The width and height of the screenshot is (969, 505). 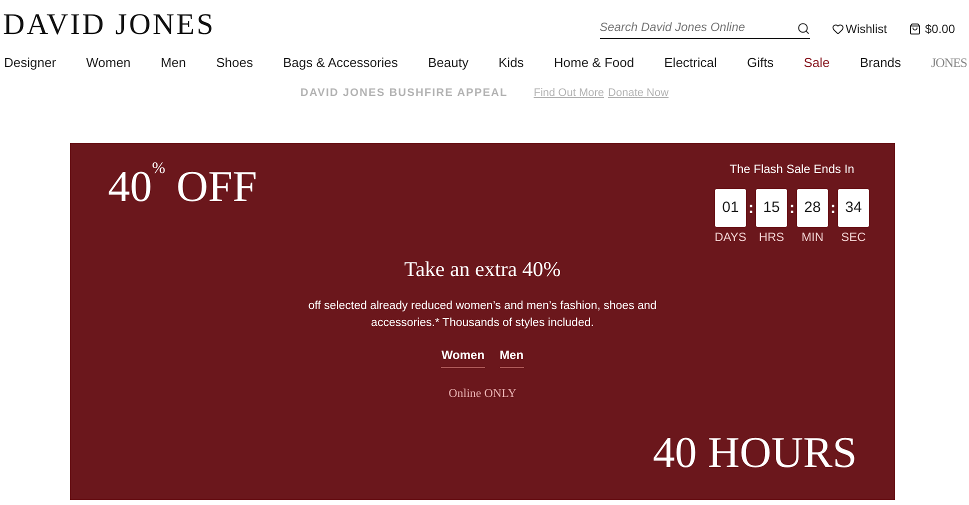 What do you see at coordinates (853, 208) in the screenshot?
I see `countdown-value: 34` at bounding box center [853, 208].